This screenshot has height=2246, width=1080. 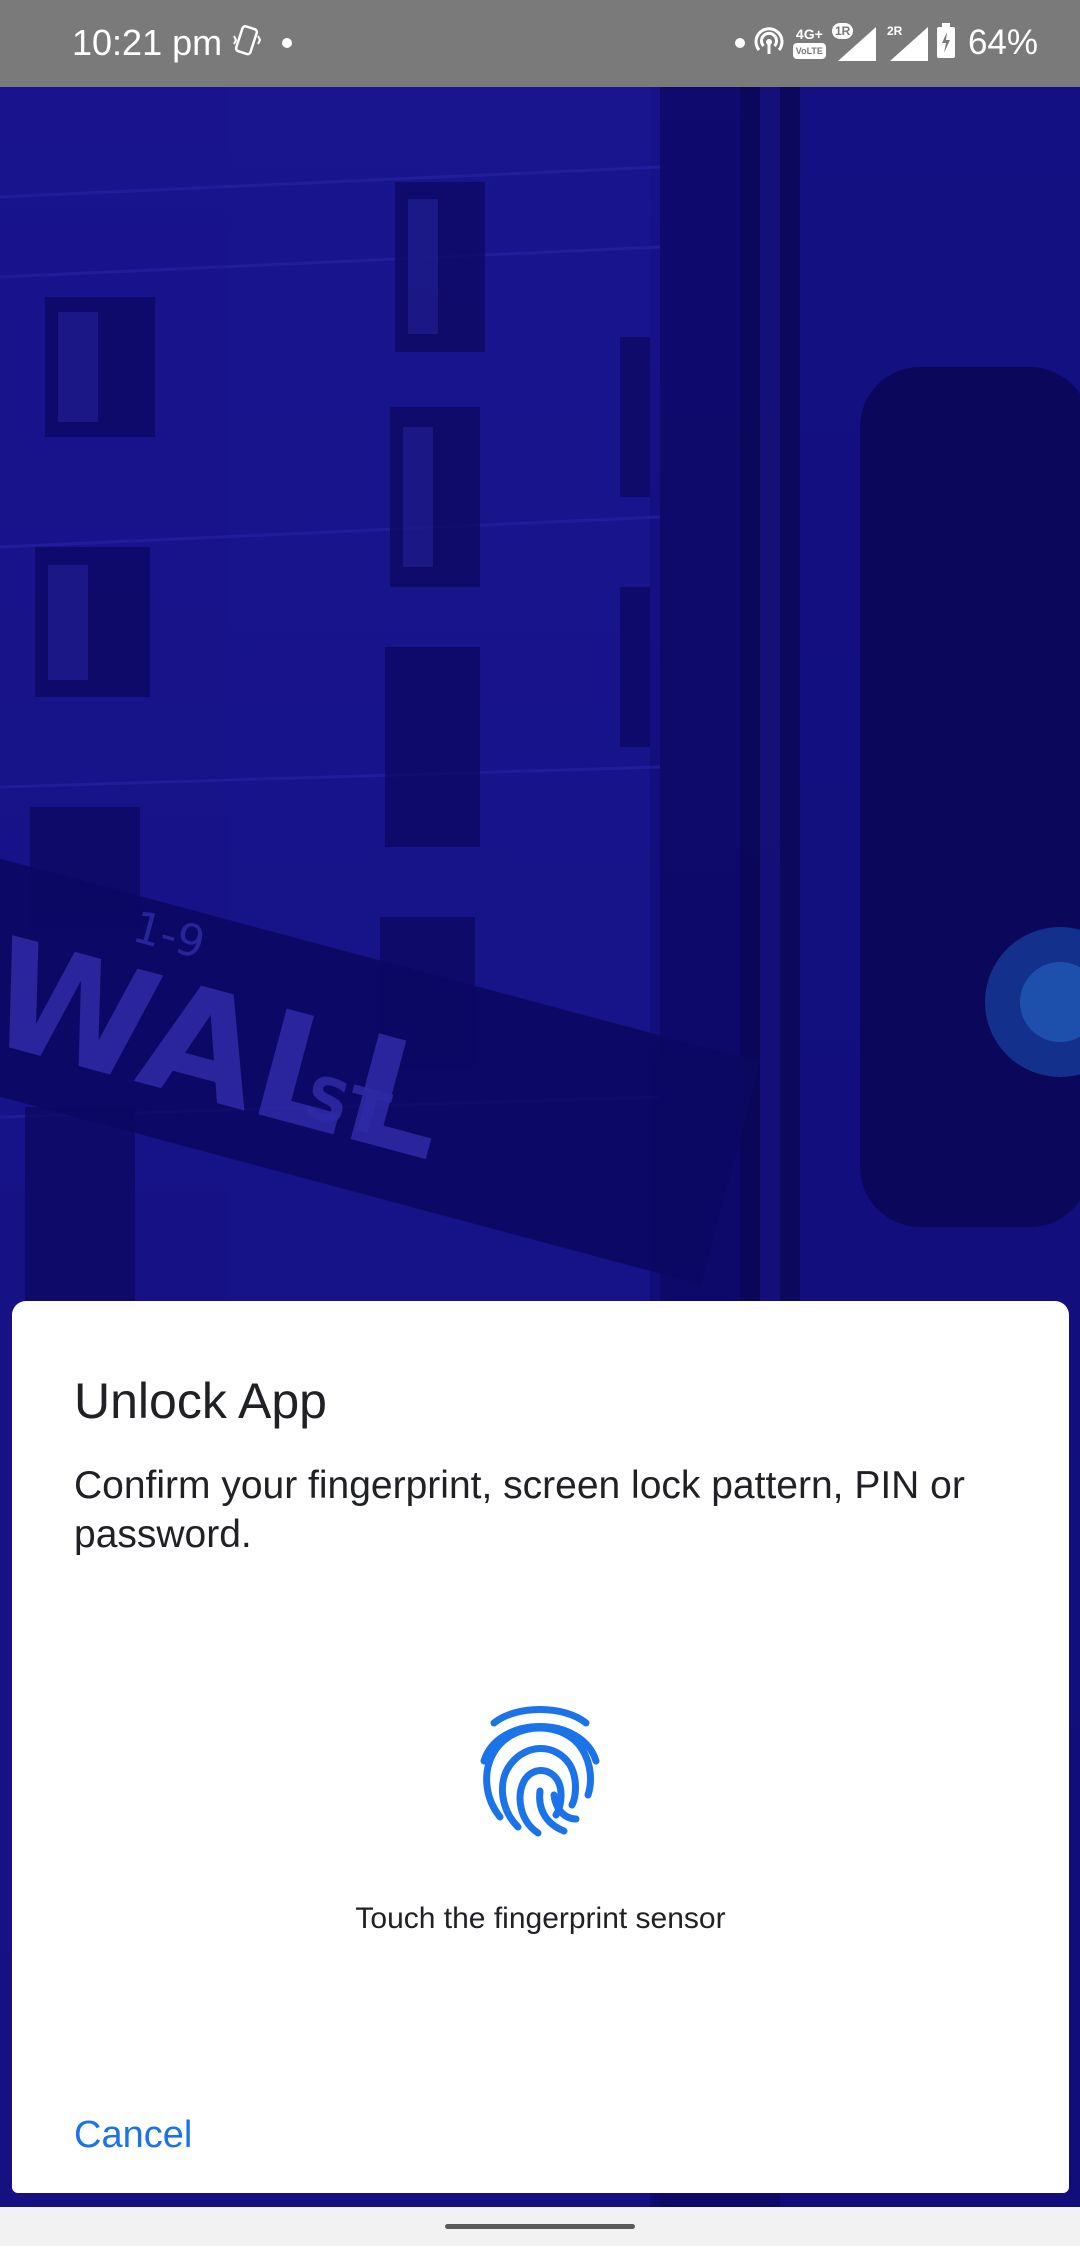 What do you see at coordinates (769, 43) in the screenshot?
I see `hotspot-icon` at bounding box center [769, 43].